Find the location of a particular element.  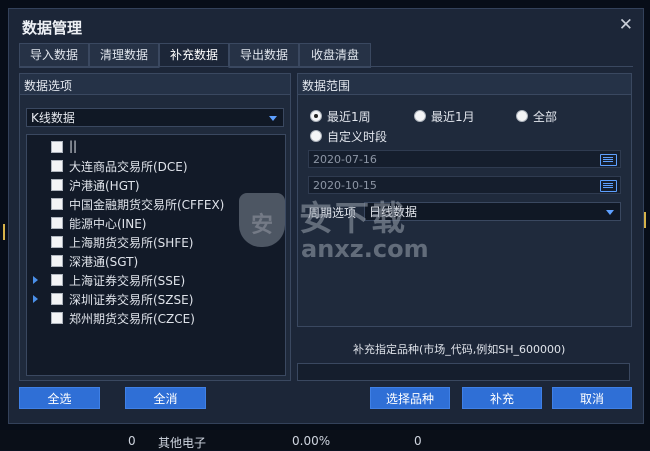

list-item-label: || is located at coordinates (73, 146).